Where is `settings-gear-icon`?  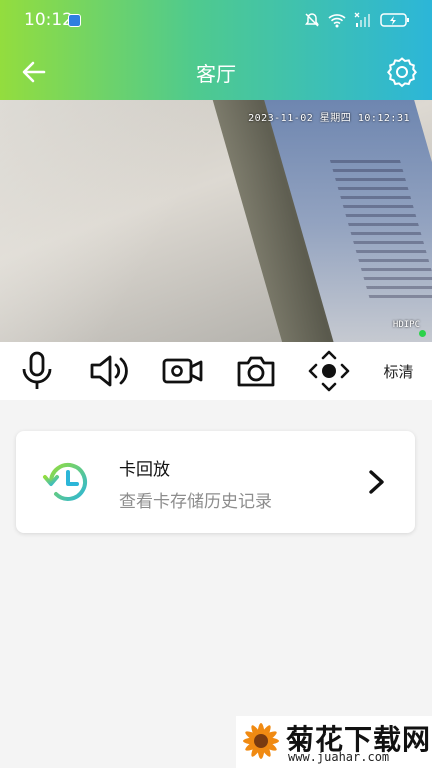
settings-gear-icon is located at coordinates (402, 72).